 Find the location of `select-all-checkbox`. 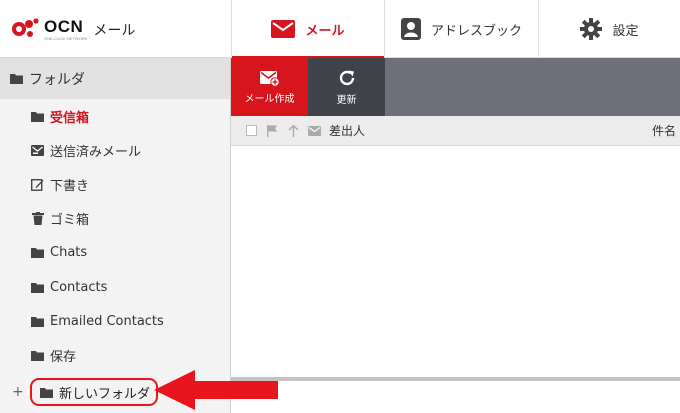

select-all-checkbox is located at coordinates (251, 130).